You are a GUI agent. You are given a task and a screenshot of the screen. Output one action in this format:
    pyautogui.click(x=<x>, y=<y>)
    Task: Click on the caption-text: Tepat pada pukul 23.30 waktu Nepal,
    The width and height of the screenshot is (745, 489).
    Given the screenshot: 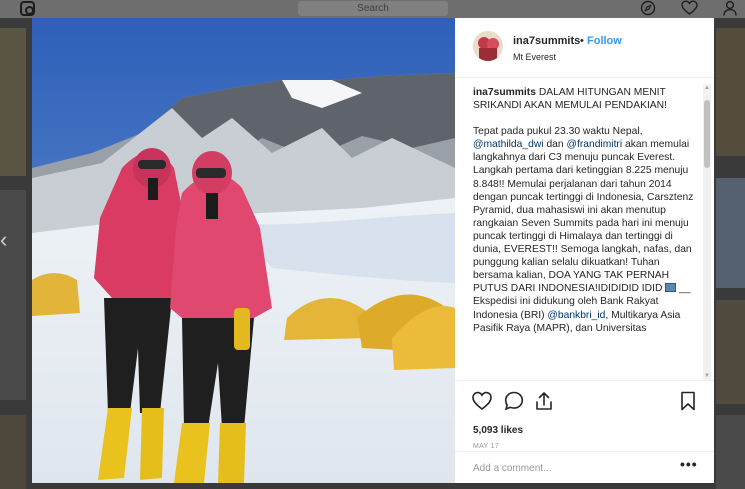 What is the action you would take?
    pyautogui.click(x=558, y=132)
    